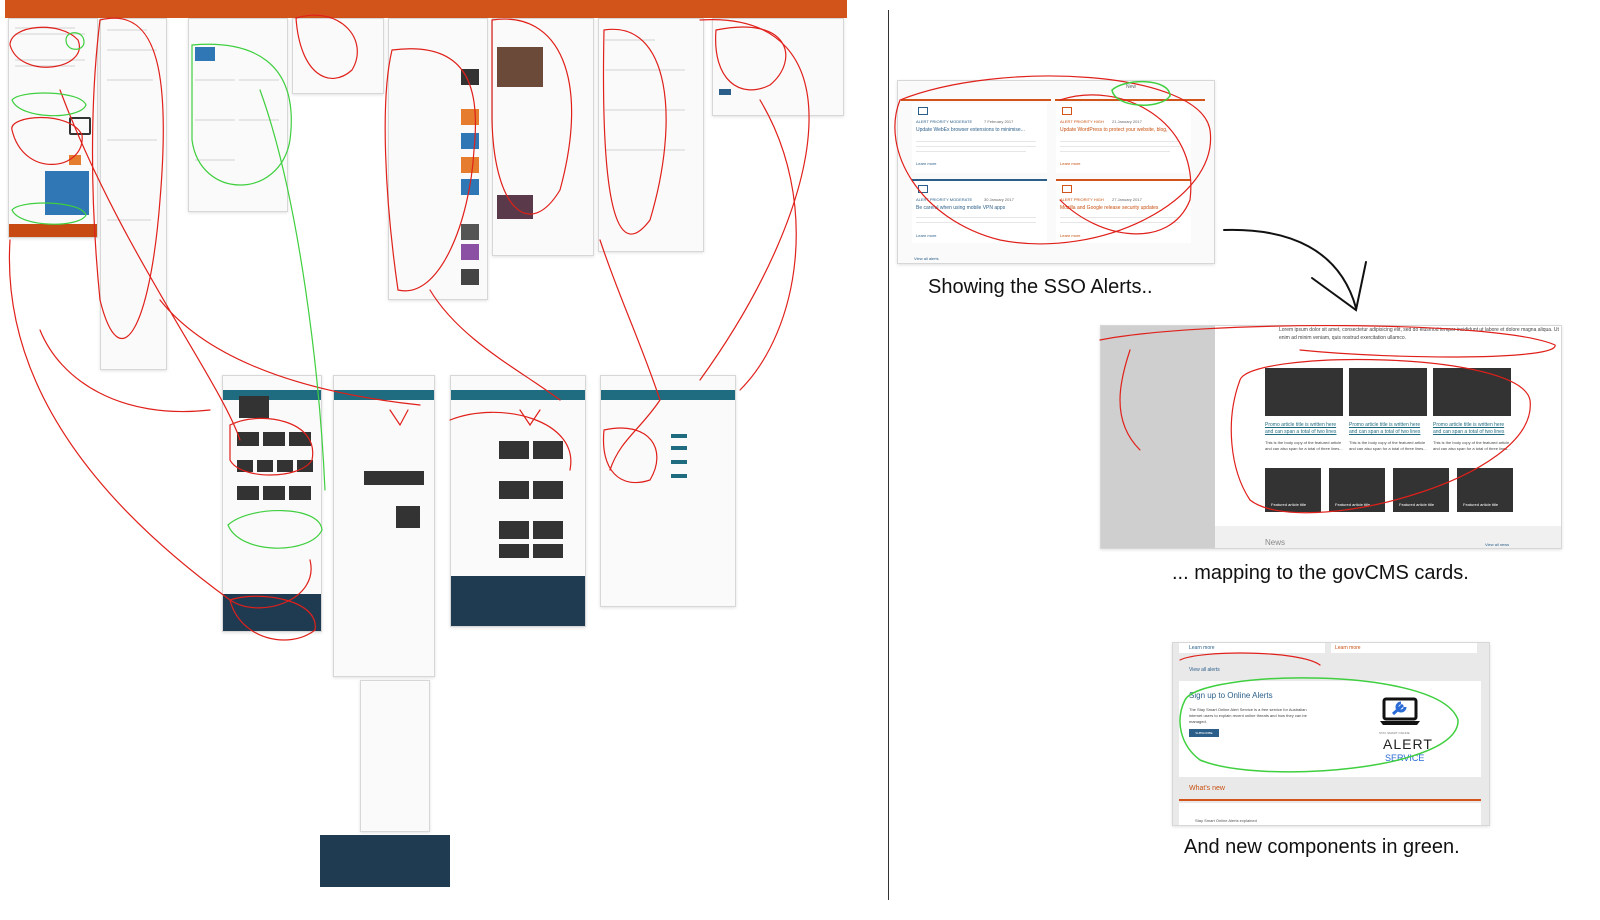 The height and width of the screenshot is (920, 1600). What do you see at coordinates (1322, 847) in the screenshot?
I see `caption-new-components: And new components in green.` at bounding box center [1322, 847].